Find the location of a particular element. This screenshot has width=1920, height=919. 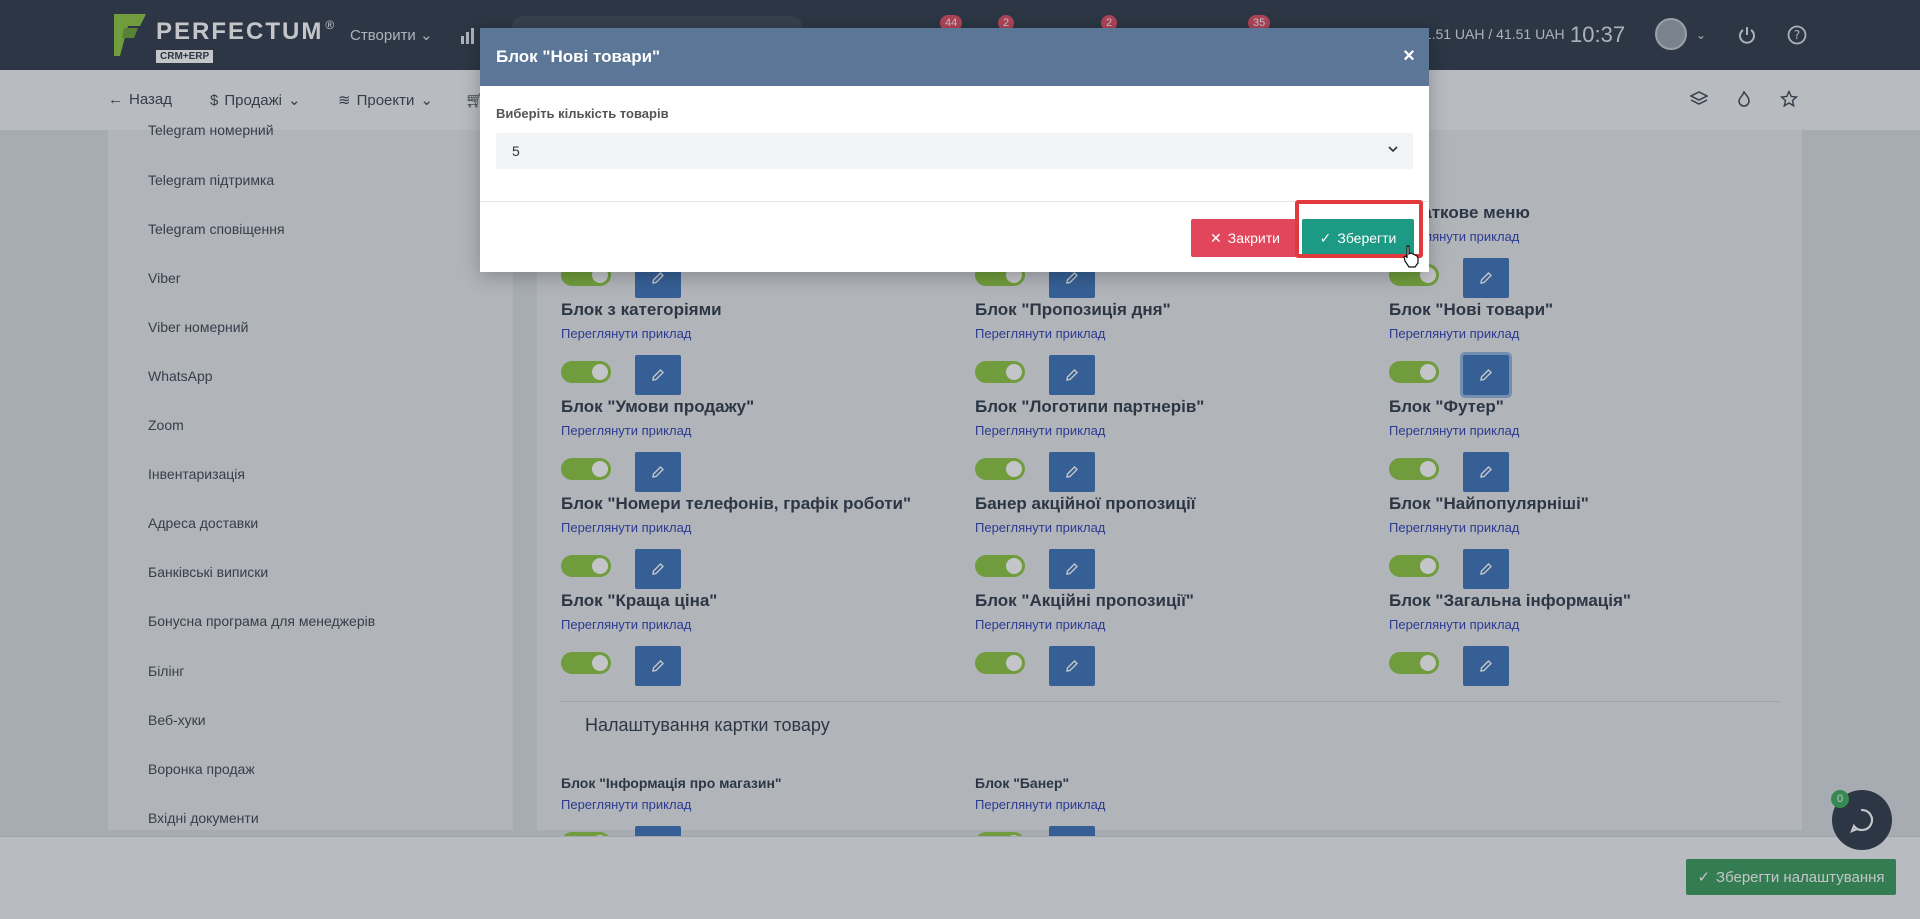

product-count-label: Виберіть кількість товарів is located at coordinates (582, 113).